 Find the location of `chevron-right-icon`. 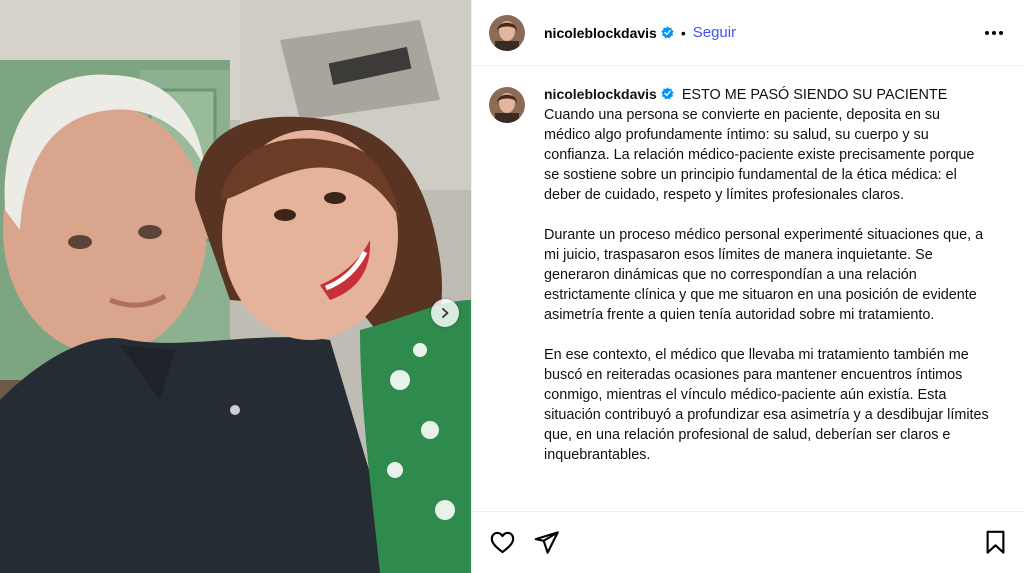

chevron-right-icon is located at coordinates (445, 313).